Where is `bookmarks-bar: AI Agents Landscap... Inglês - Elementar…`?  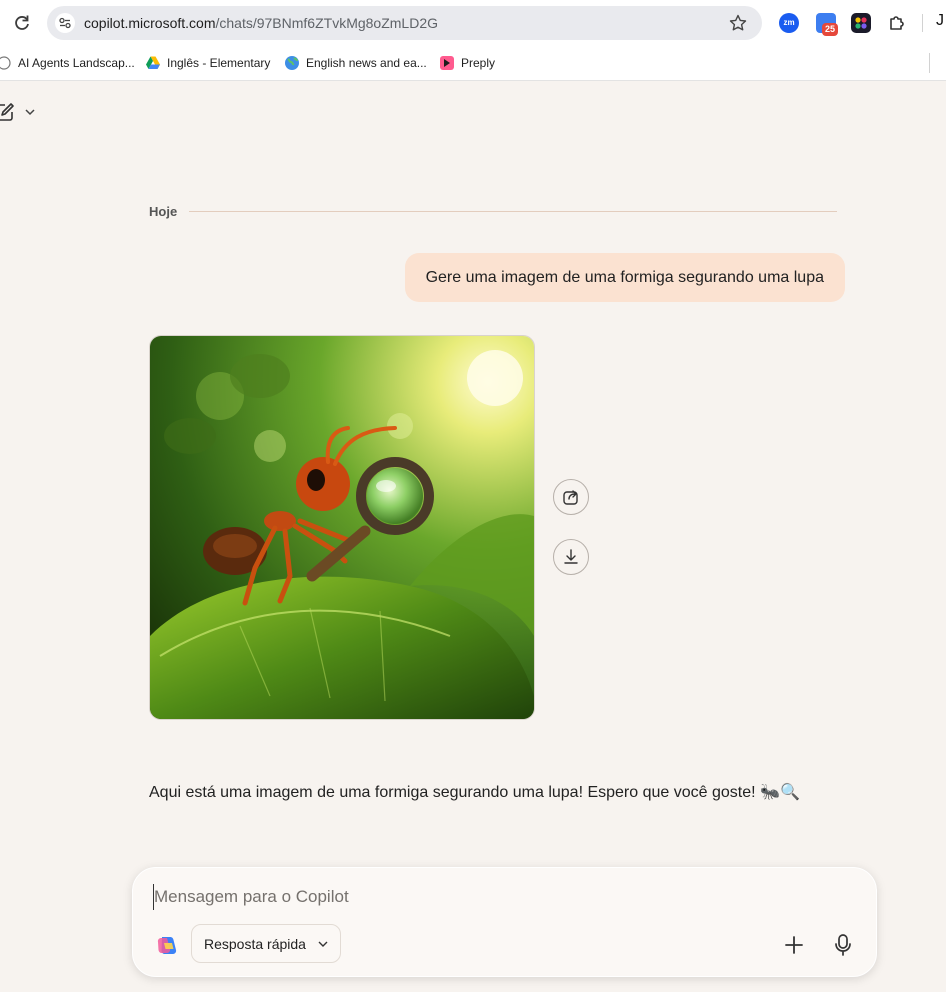
bookmarks-bar: AI Agents Landscap... Inglês - Elementar… is located at coordinates (473, 63).